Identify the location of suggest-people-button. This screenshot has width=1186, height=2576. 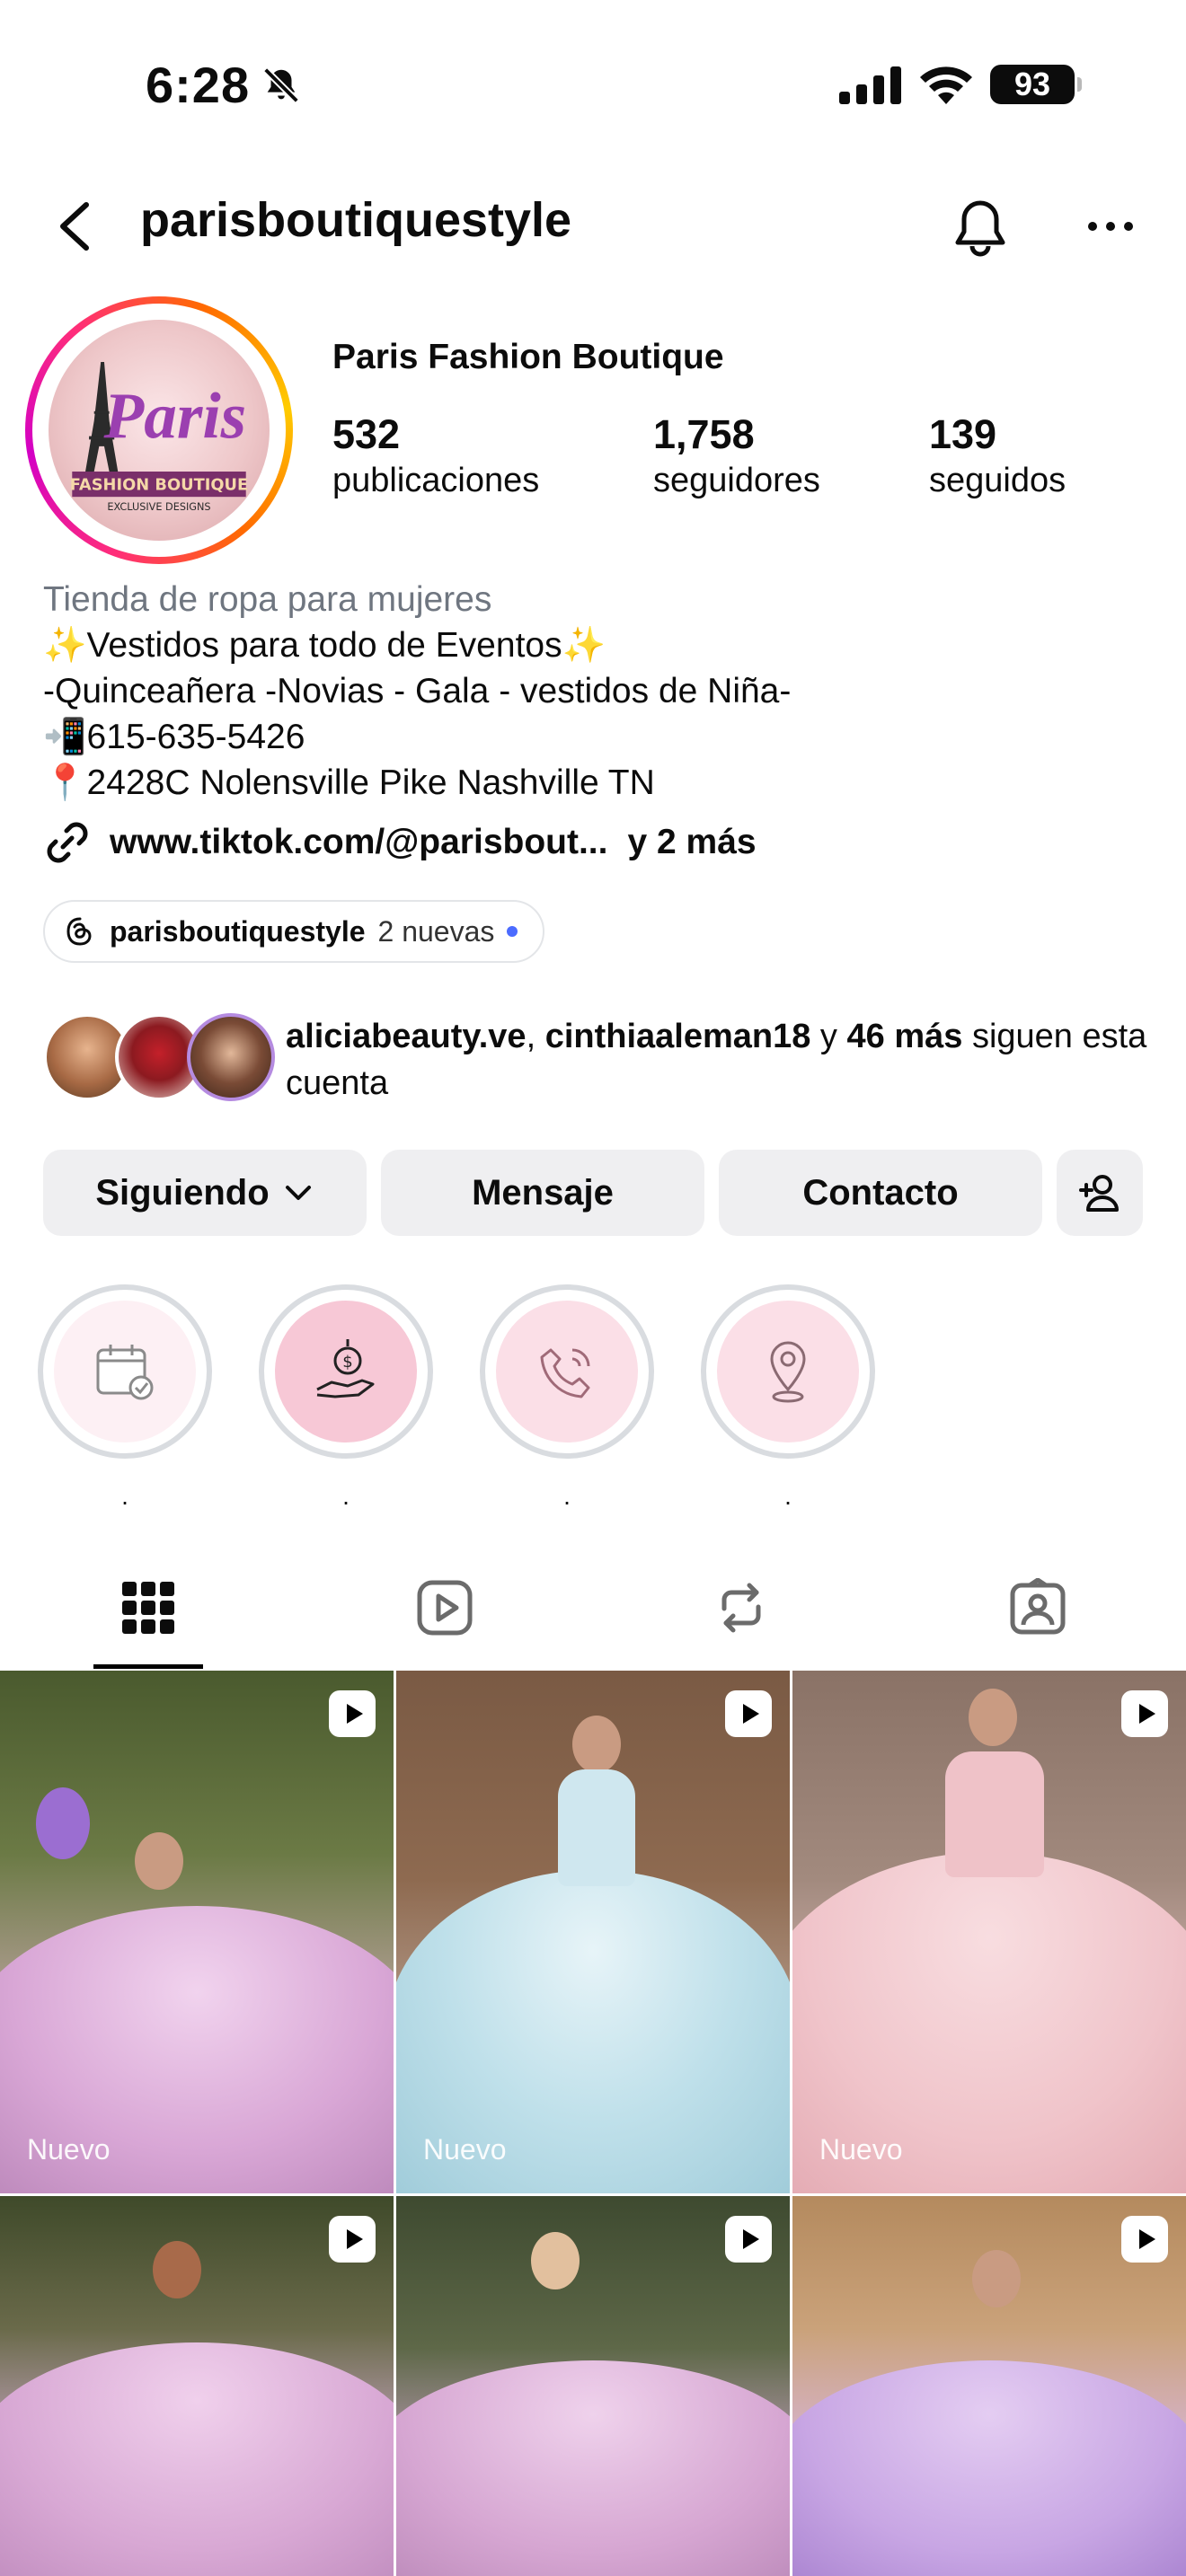
(1100, 1193).